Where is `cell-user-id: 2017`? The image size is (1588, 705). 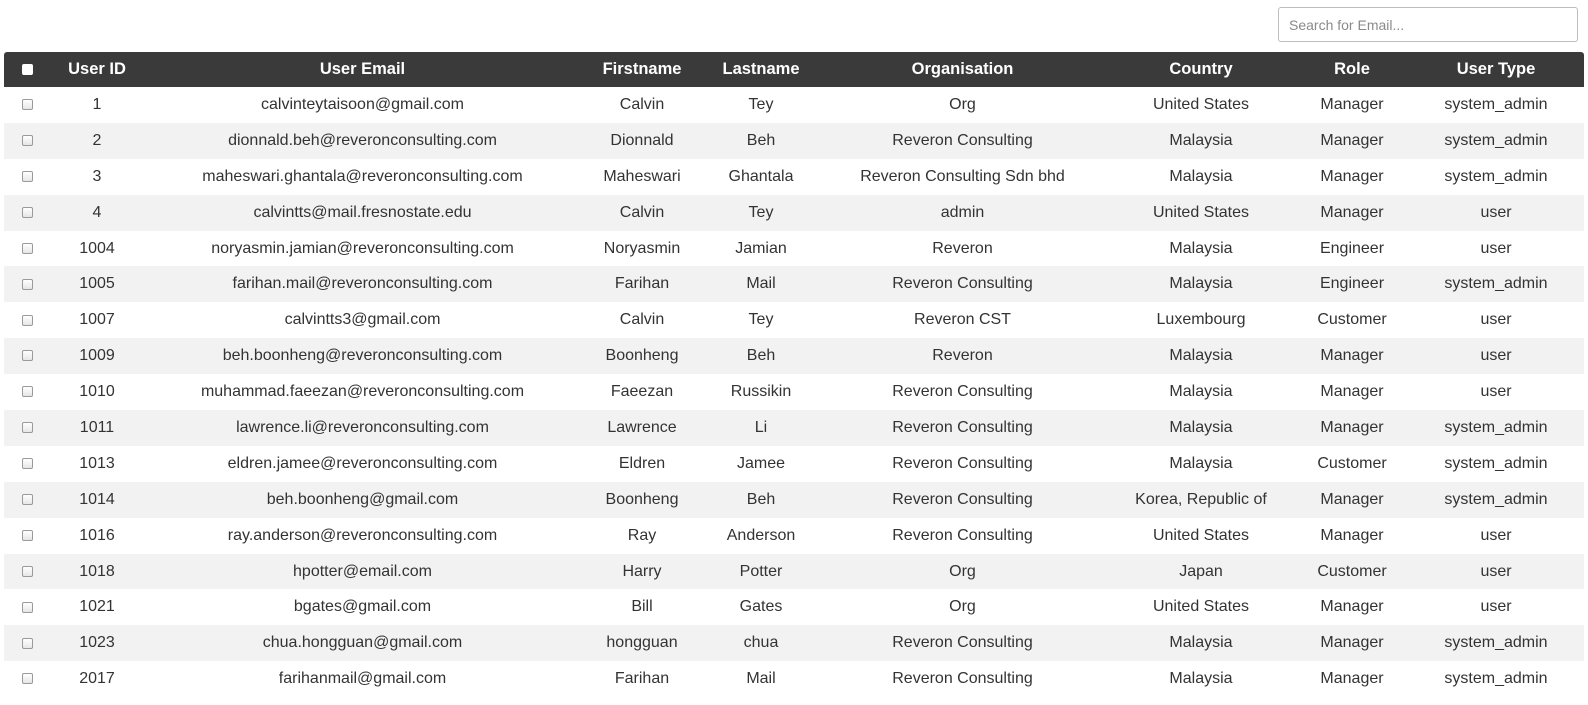 cell-user-id: 2017 is located at coordinates (97, 679).